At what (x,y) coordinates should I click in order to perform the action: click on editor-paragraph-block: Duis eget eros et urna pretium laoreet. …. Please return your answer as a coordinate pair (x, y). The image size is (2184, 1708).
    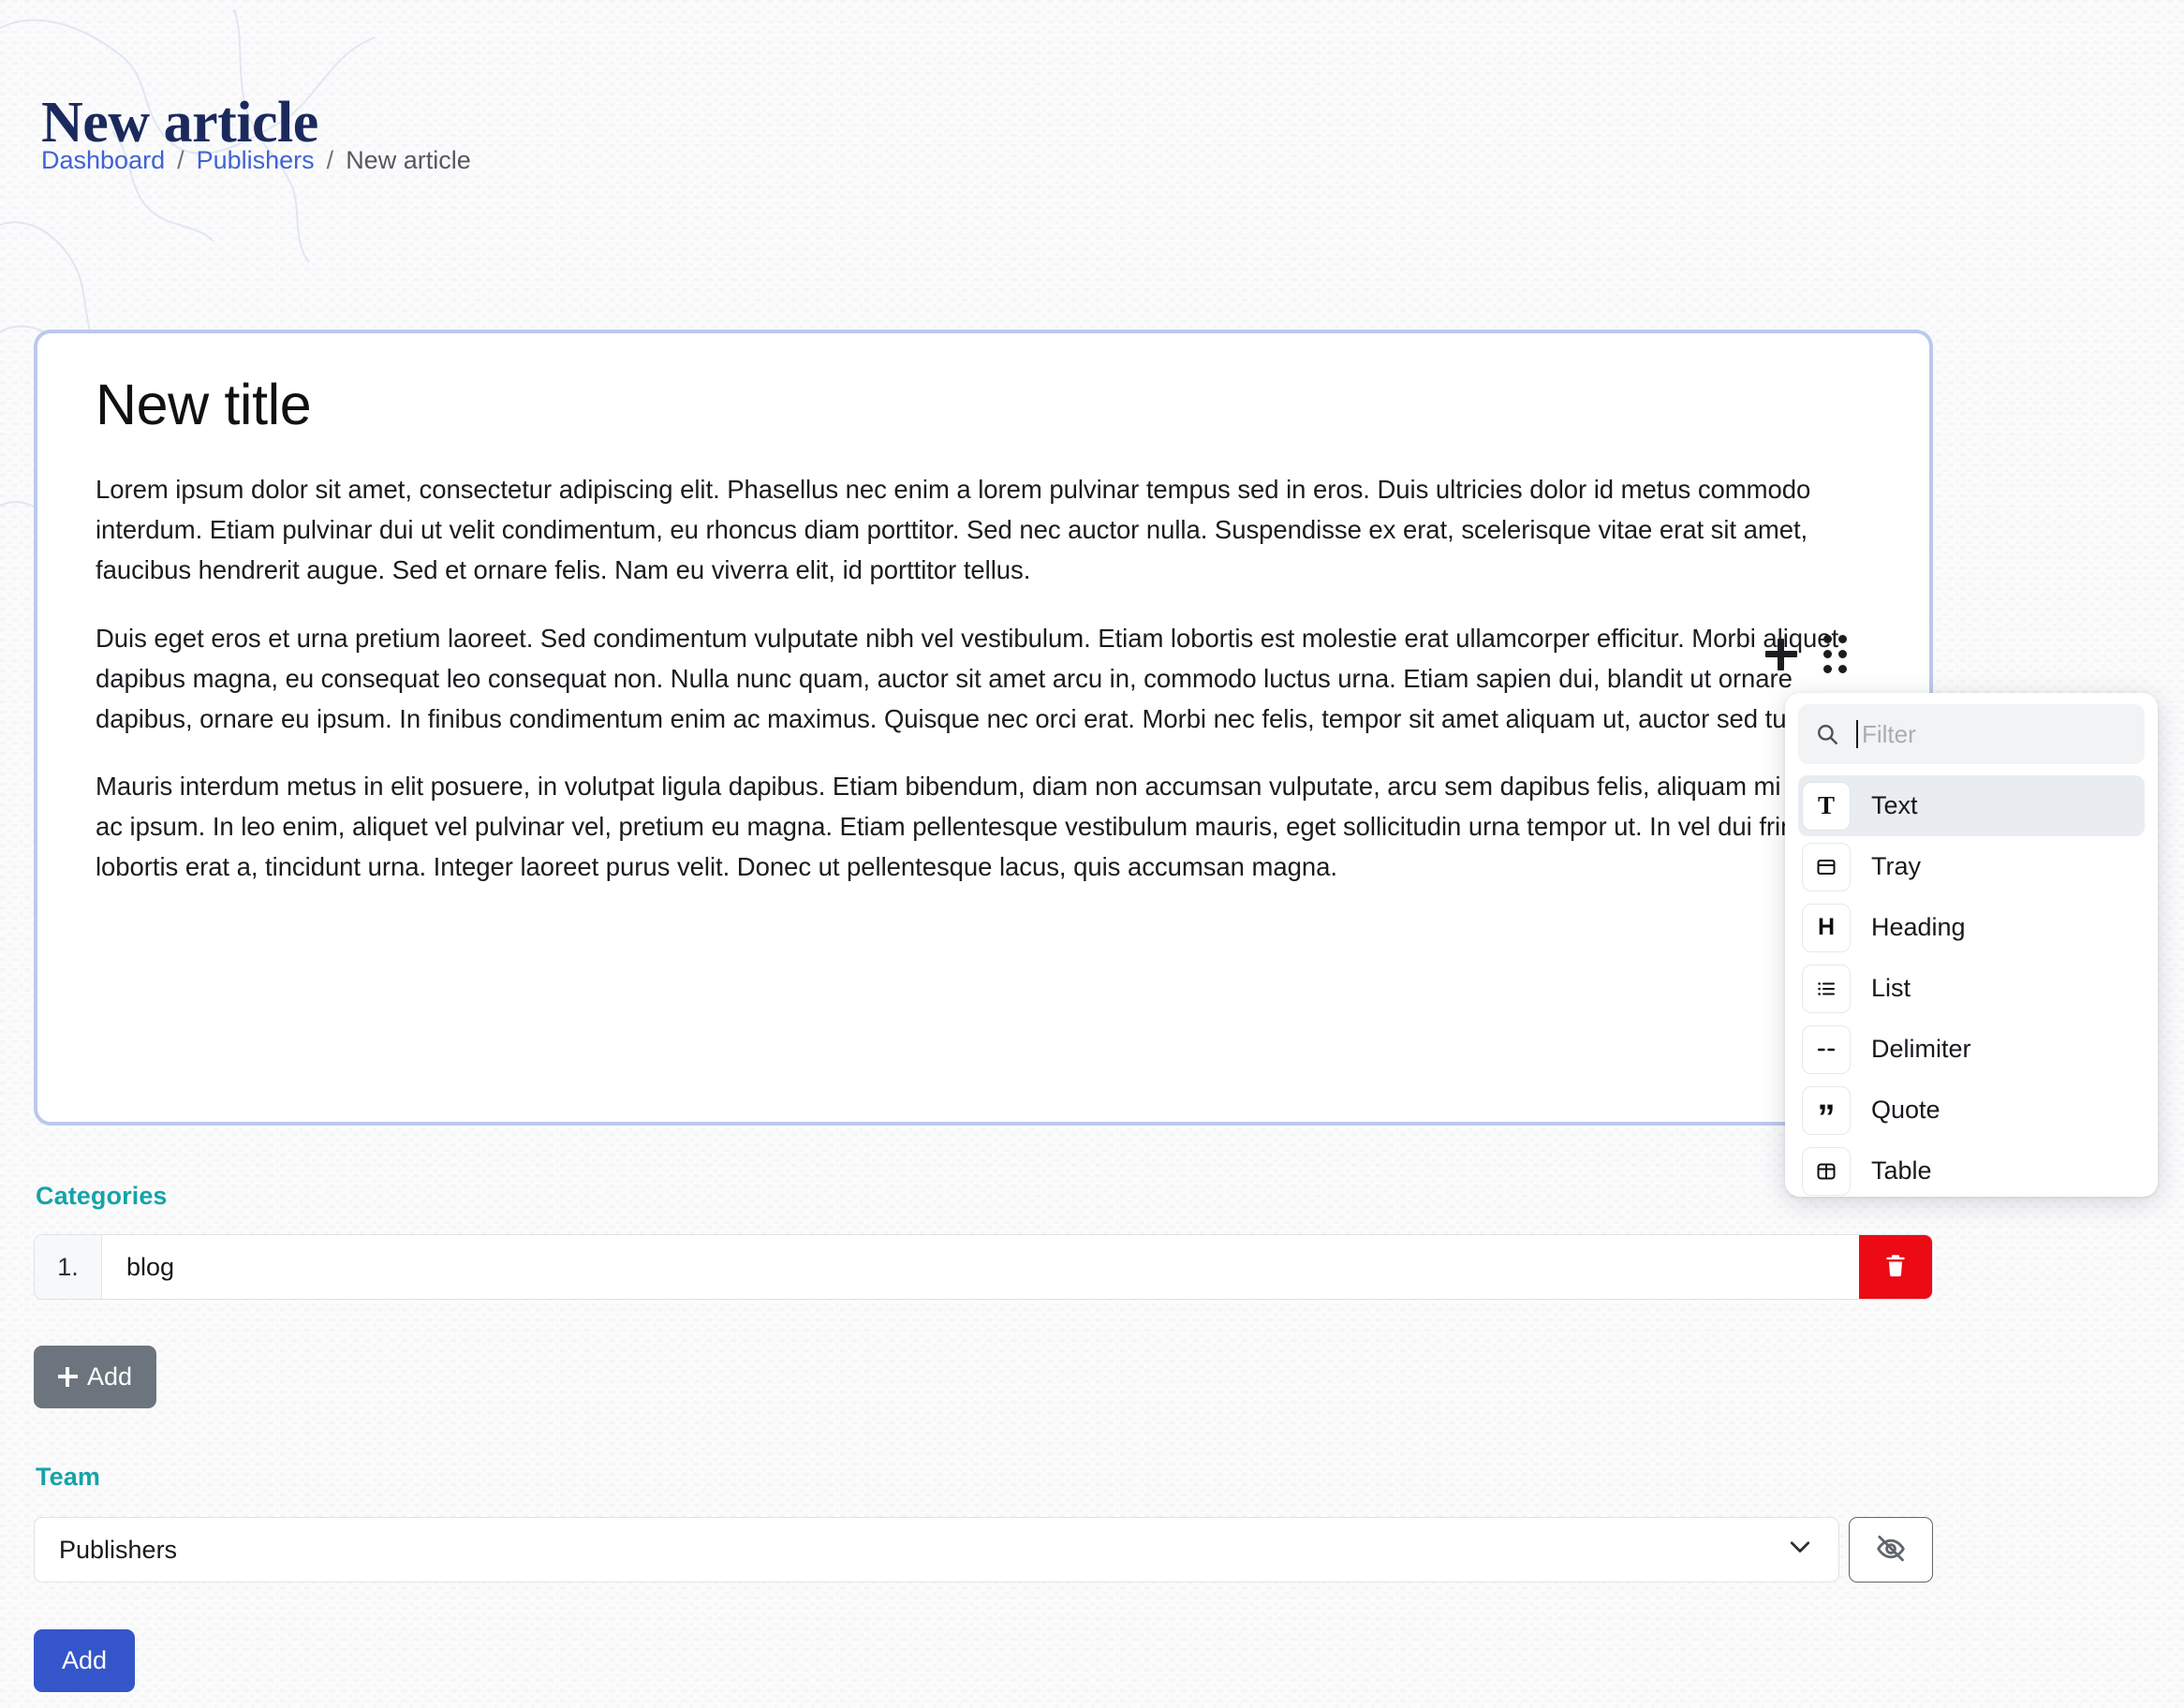
    Looking at the image, I should click on (986, 679).